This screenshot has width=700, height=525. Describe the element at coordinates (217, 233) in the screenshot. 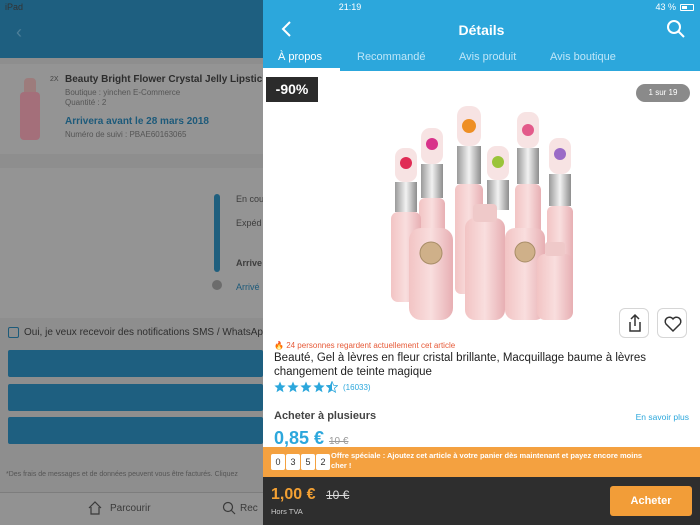

I see `timeline-bar` at that location.